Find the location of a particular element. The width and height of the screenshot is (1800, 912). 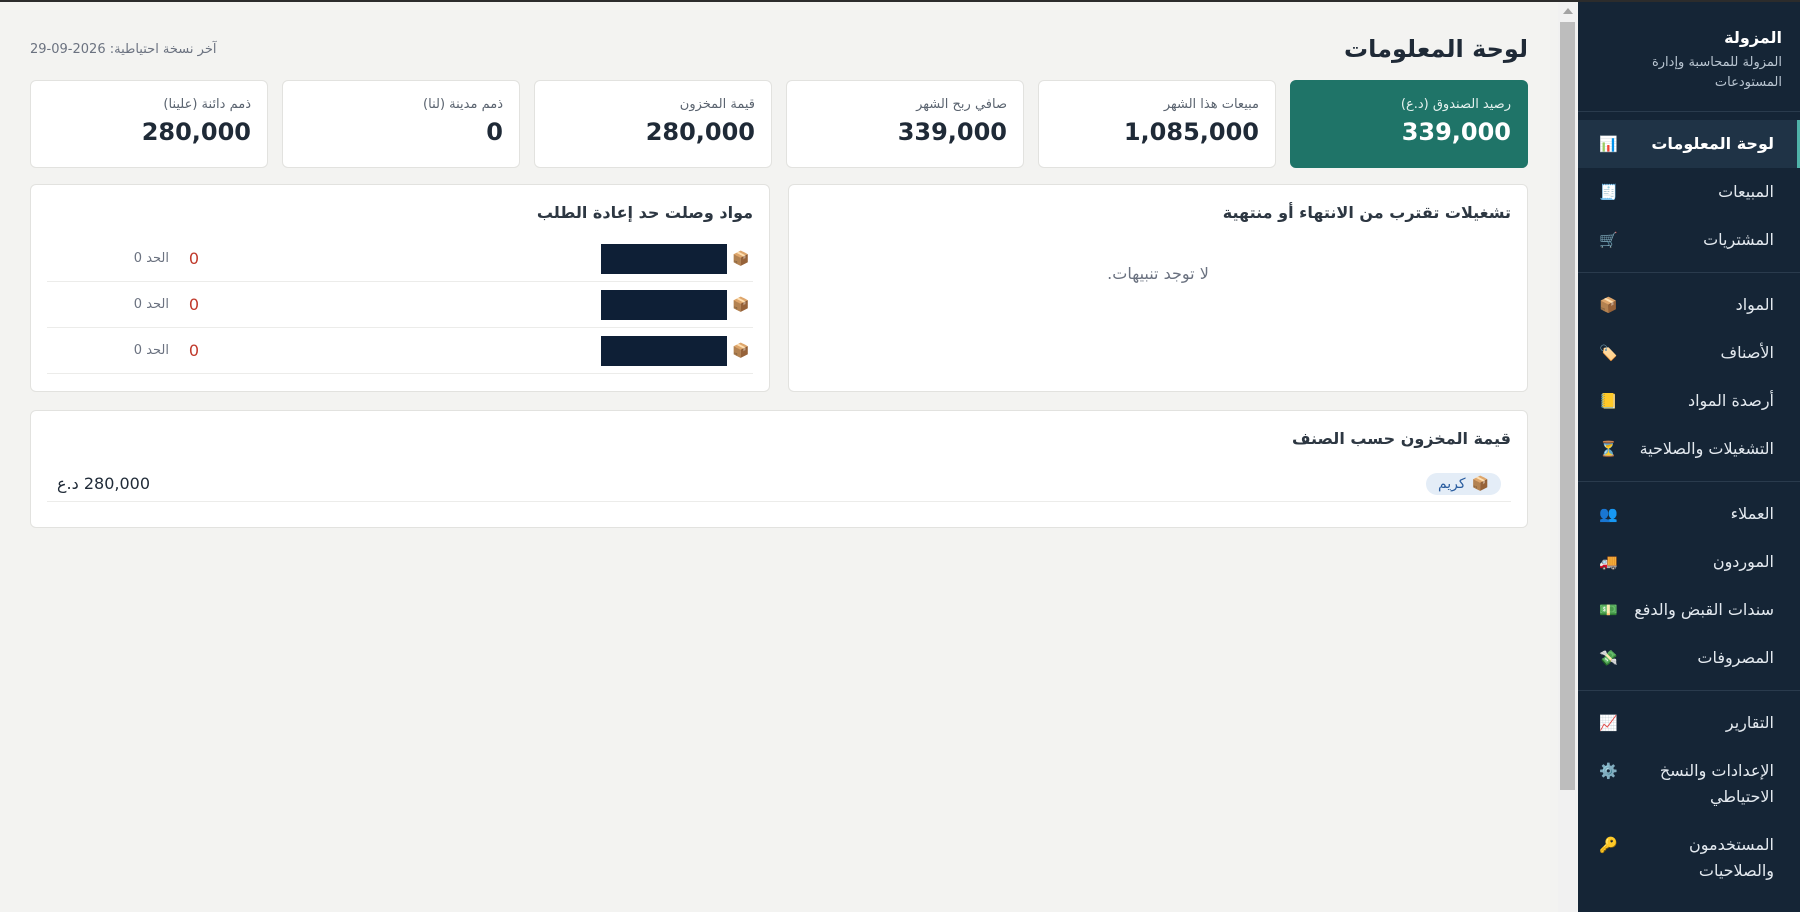

sidebar-item-label: الموردون is located at coordinates (1743, 561).